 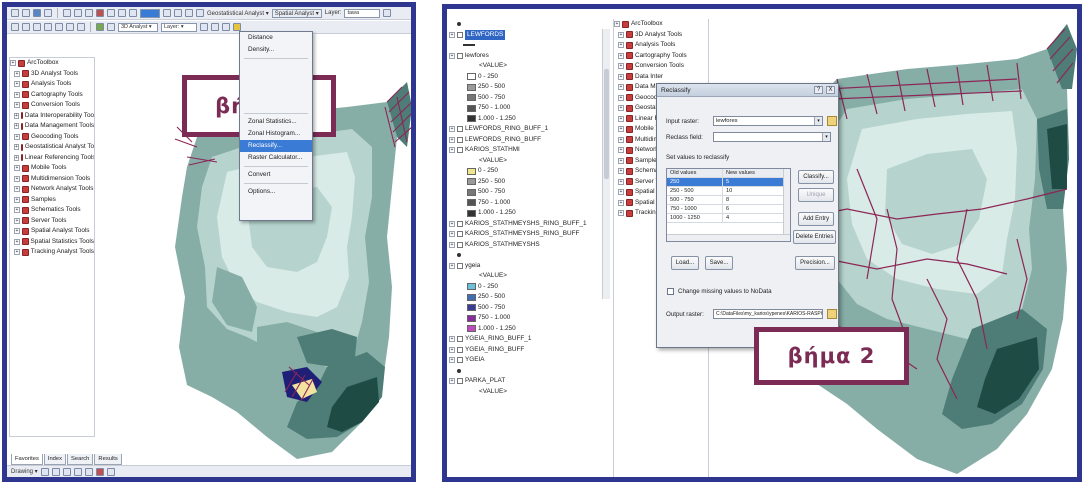 I want to click on tool-b-icon, so click(x=215, y=27).